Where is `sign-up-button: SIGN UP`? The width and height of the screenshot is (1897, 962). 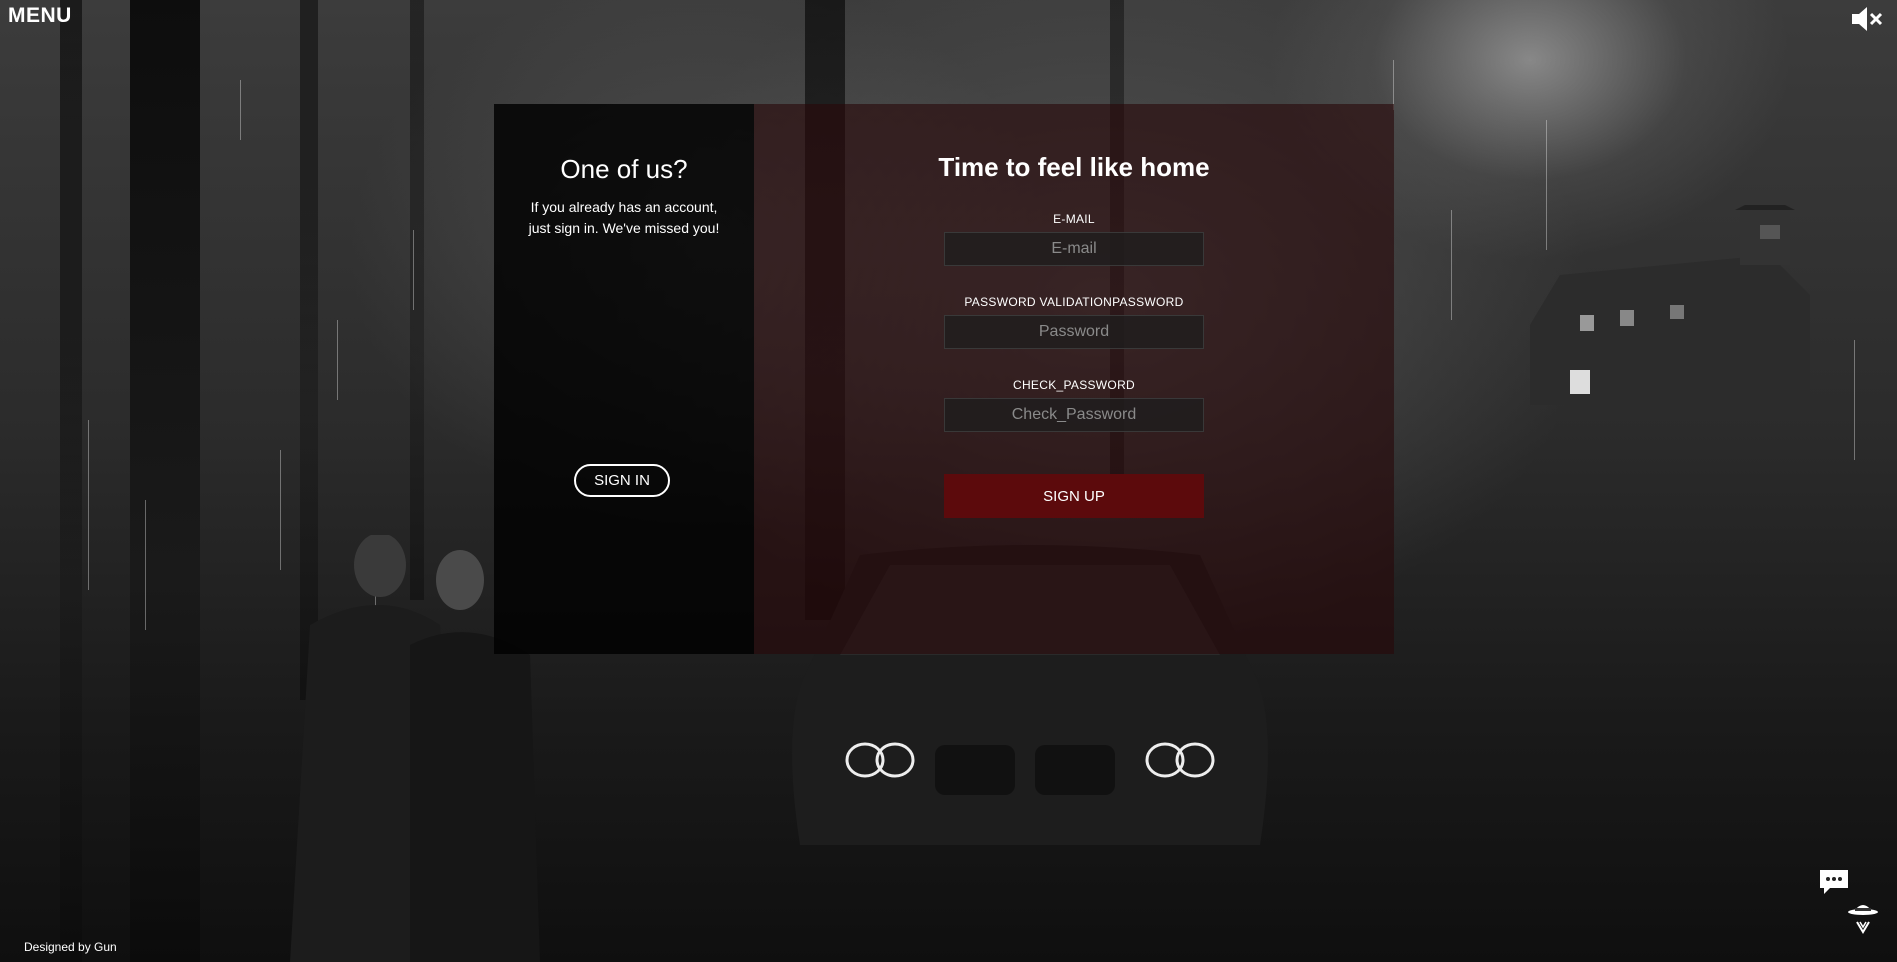
sign-up-button: SIGN UP is located at coordinates (1074, 496).